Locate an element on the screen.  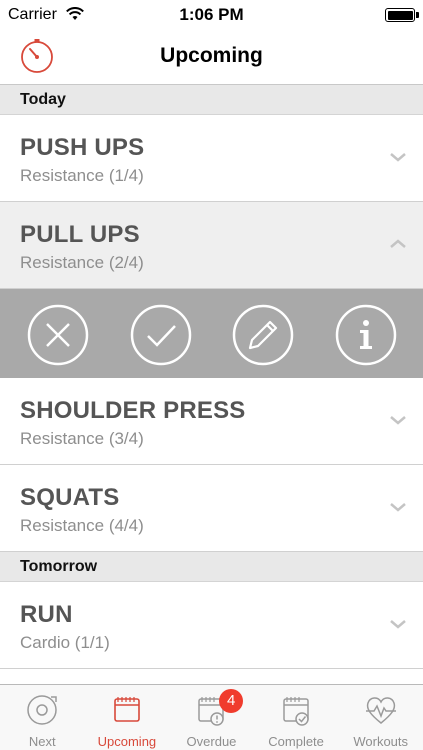
workout-row-run: RUN Cardio (1/1) is located at coordinates (211, 625).